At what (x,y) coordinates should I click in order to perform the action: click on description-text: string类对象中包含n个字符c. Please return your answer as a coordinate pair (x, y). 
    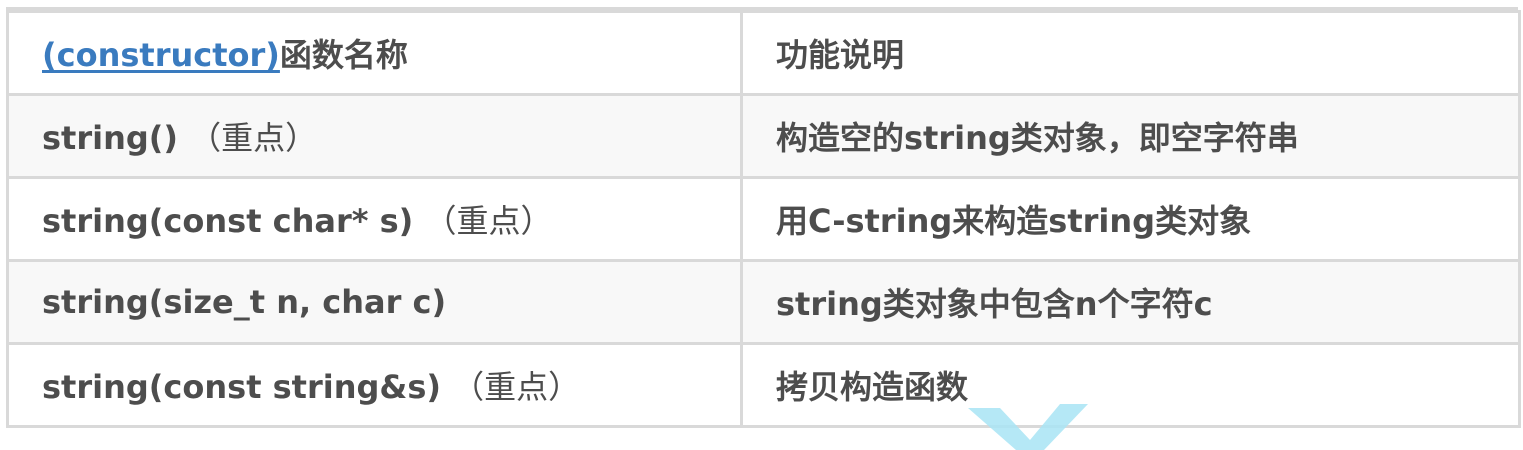
    Looking at the image, I should click on (994, 304).